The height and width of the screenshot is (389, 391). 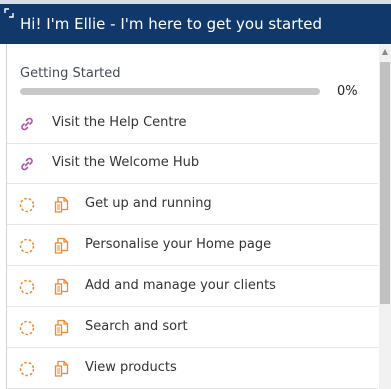 I want to click on checklist-item-personalise-home: Personalise your Home page, so click(x=192, y=246).